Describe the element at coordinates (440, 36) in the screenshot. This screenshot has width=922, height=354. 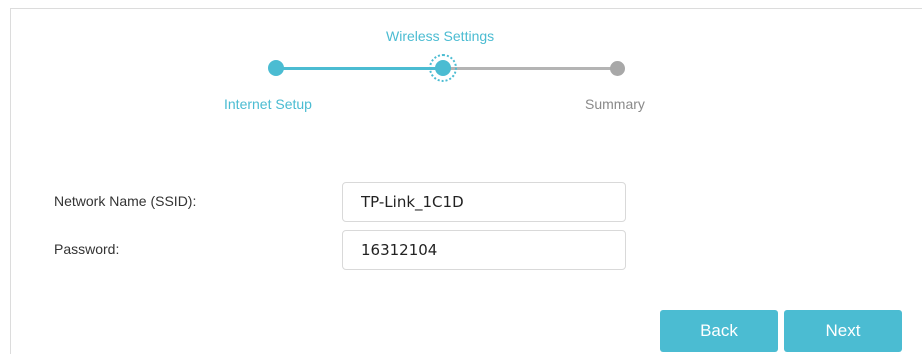
I see `step-label-wireless-settings: Wireless Settings` at that location.